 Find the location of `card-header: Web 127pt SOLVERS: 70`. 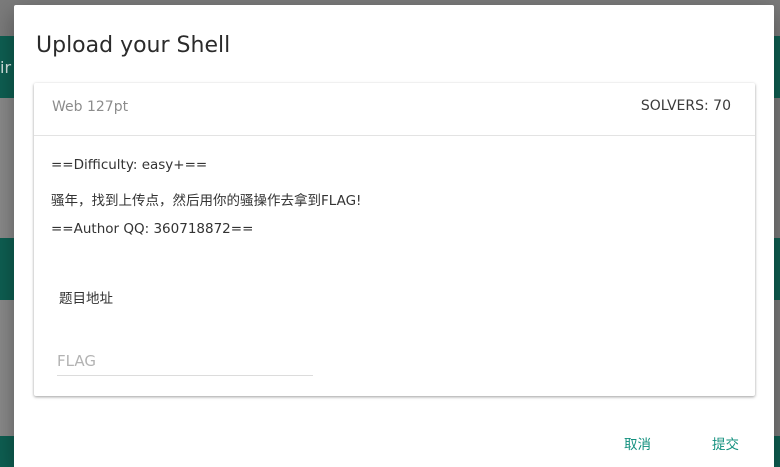

card-header: Web 127pt SOLVERS: 70 is located at coordinates (394, 109).